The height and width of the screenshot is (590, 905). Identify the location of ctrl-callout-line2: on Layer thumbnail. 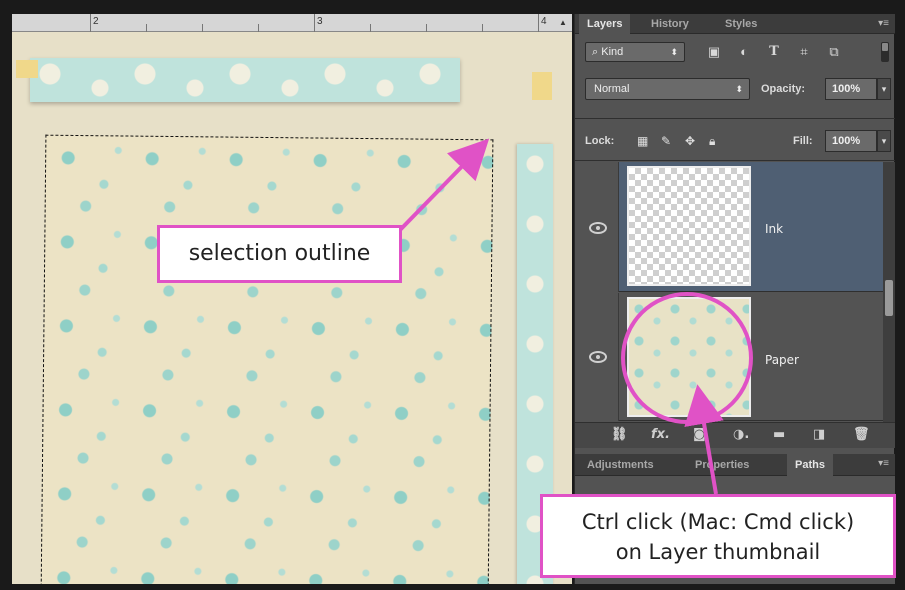
(718, 552).